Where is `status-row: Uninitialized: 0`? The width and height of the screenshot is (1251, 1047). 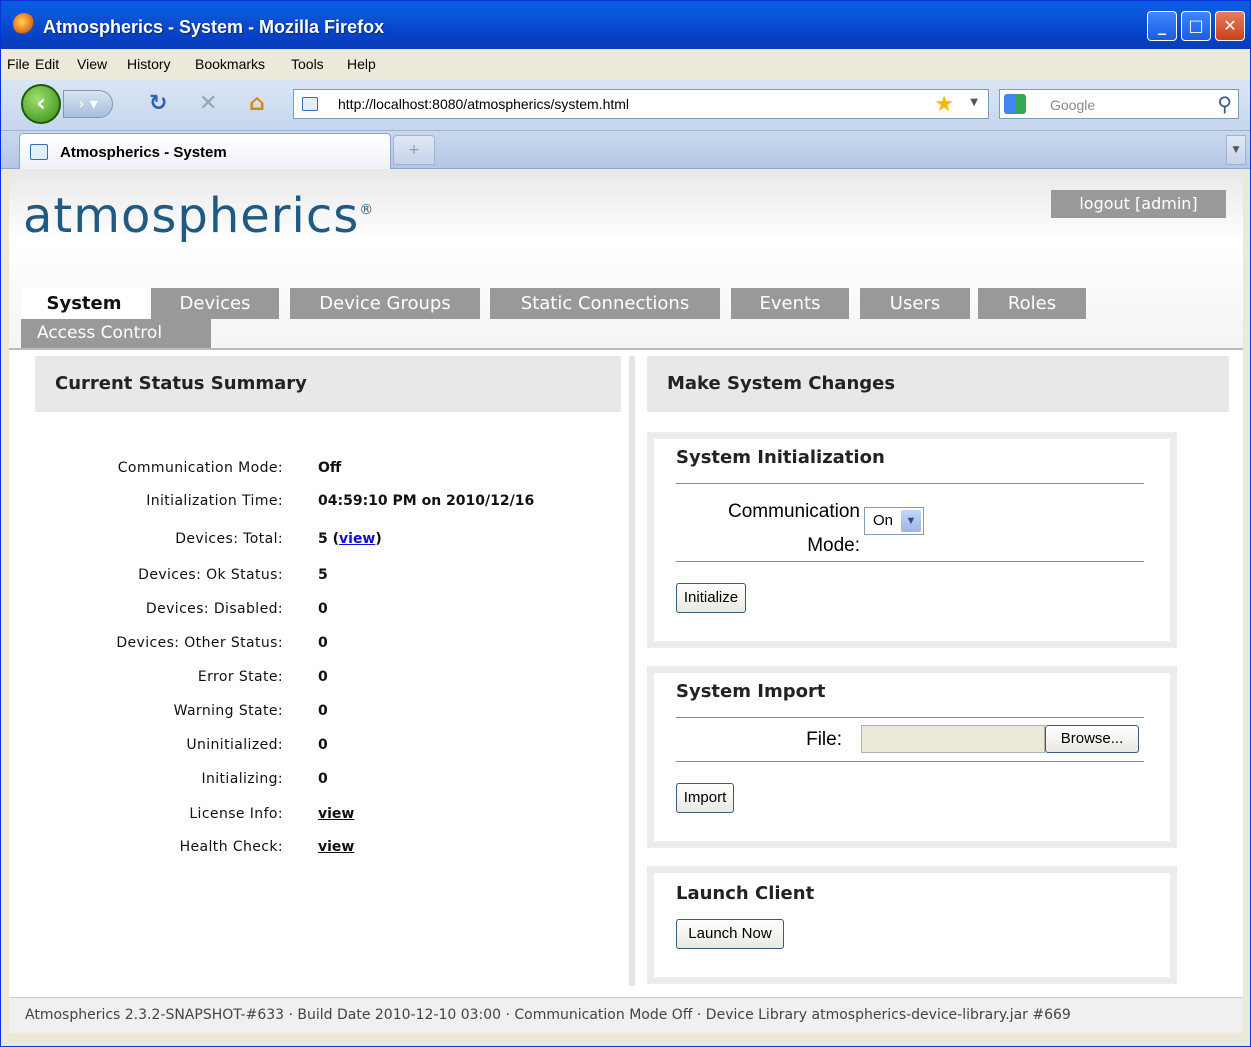
status-row: Uninitialized: 0 is located at coordinates (328, 749).